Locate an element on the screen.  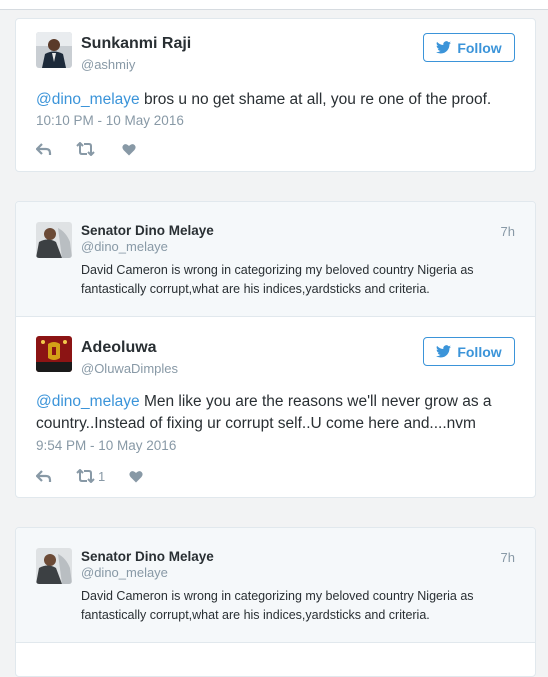
retweet-count: 1 is located at coordinates (102, 476).